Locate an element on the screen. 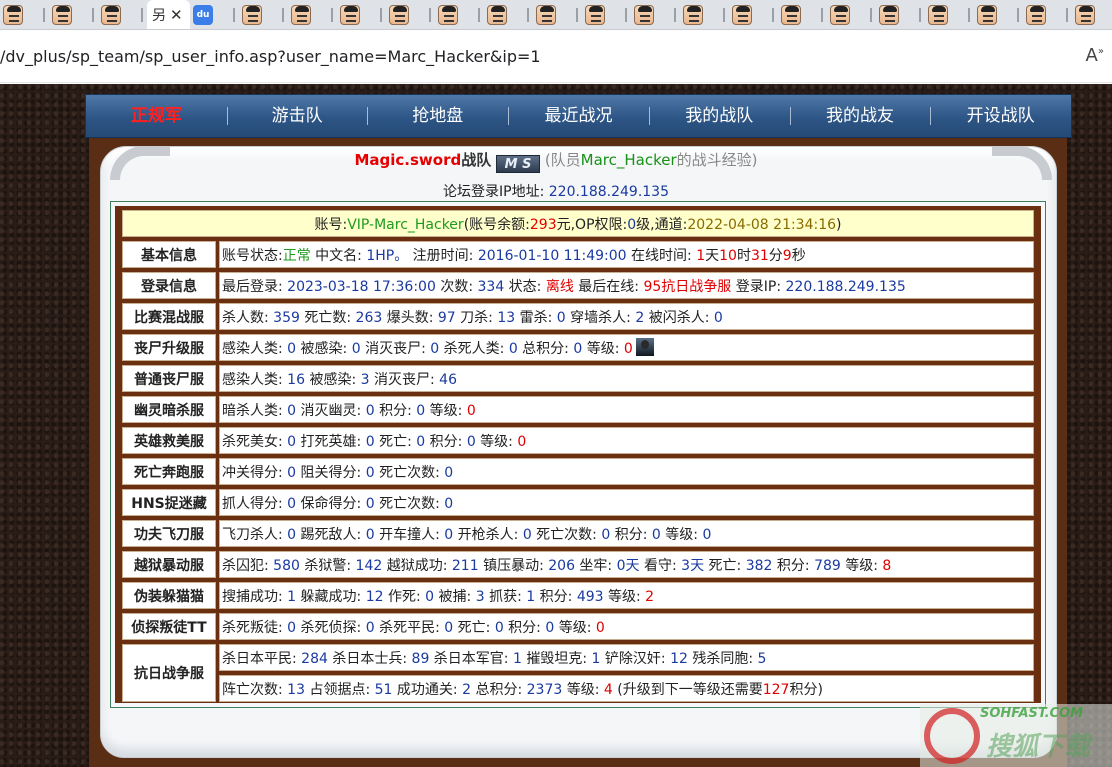 The image size is (1112, 767). row-content-zombie: 感染人类: 16 被感染: 3 消灭丧尸: 46 is located at coordinates (626, 378).